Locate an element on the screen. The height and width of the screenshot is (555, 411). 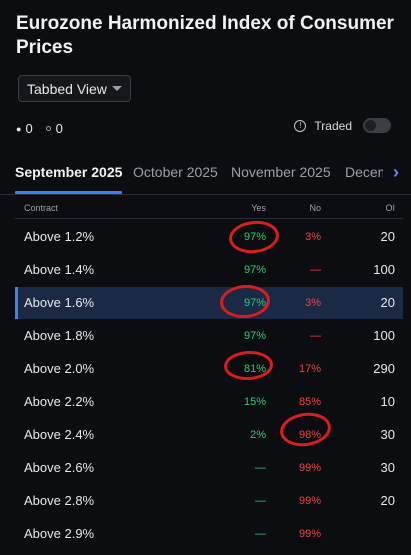
traded-filter: ! Traded is located at coordinates (342, 125).